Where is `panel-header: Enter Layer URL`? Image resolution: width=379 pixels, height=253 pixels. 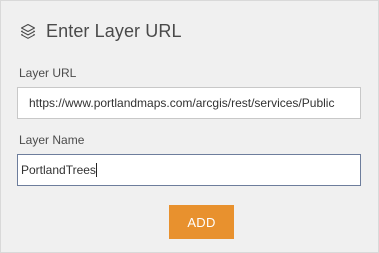 panel-header: Enter Layer URL is located at coordinates (100, 31).